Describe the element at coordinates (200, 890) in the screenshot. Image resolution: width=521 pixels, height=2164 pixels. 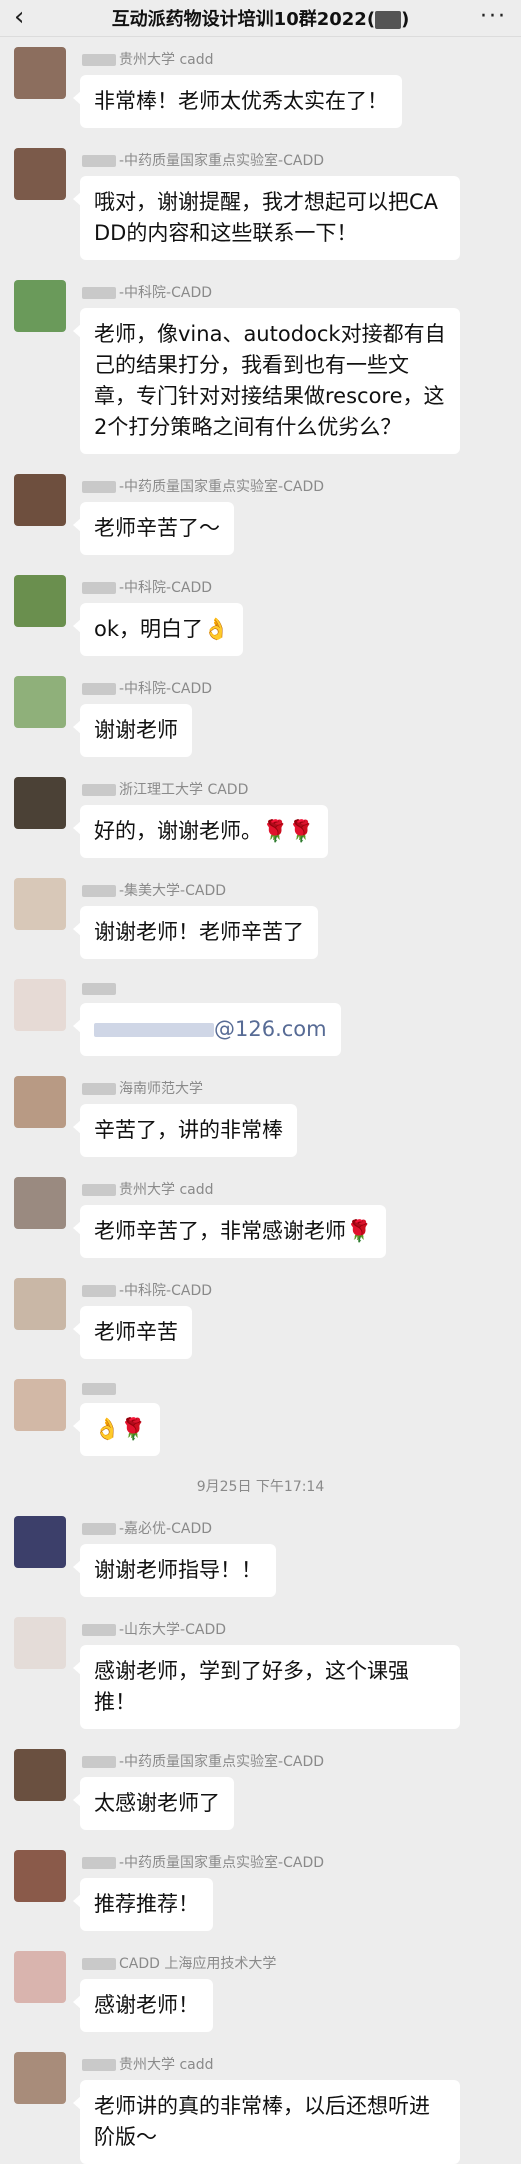
I see `sender-name: -集美大学-CADD` at that location.